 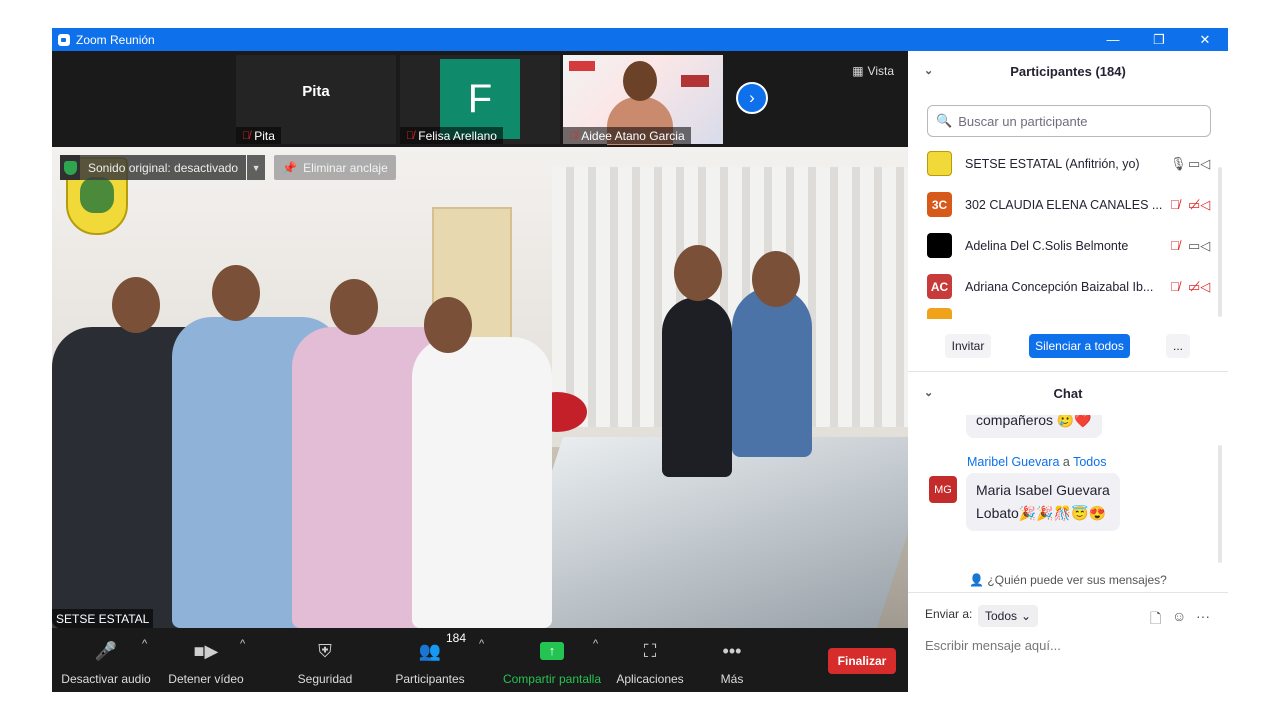 What do you see at coordinates (1113, 39) in the screenshot?
I see `minimize-button: —` at bounding box center [1113, 39].